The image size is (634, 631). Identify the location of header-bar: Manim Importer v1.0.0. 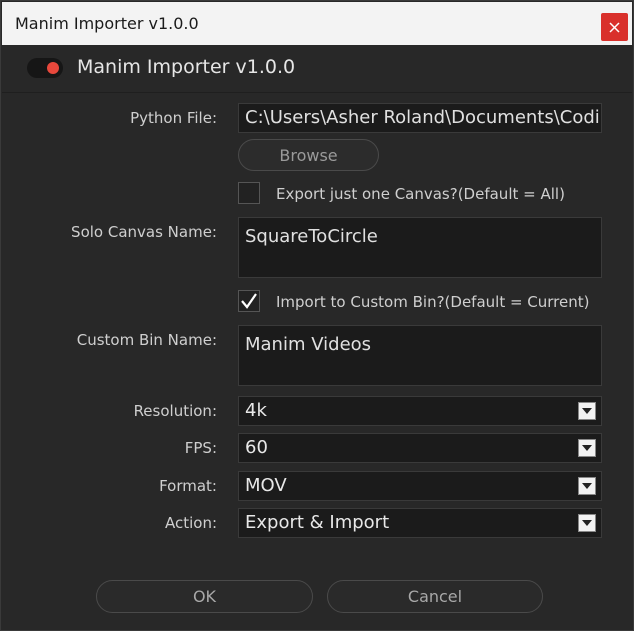
(317, 69).